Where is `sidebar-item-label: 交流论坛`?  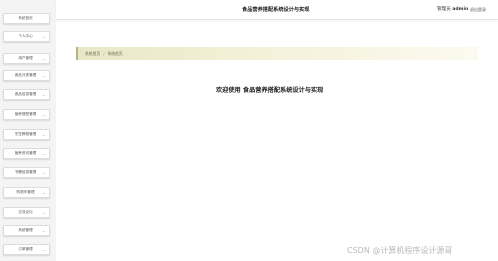
sidebar-item-label: 交流论坛 is located at coordinates (25, 212).